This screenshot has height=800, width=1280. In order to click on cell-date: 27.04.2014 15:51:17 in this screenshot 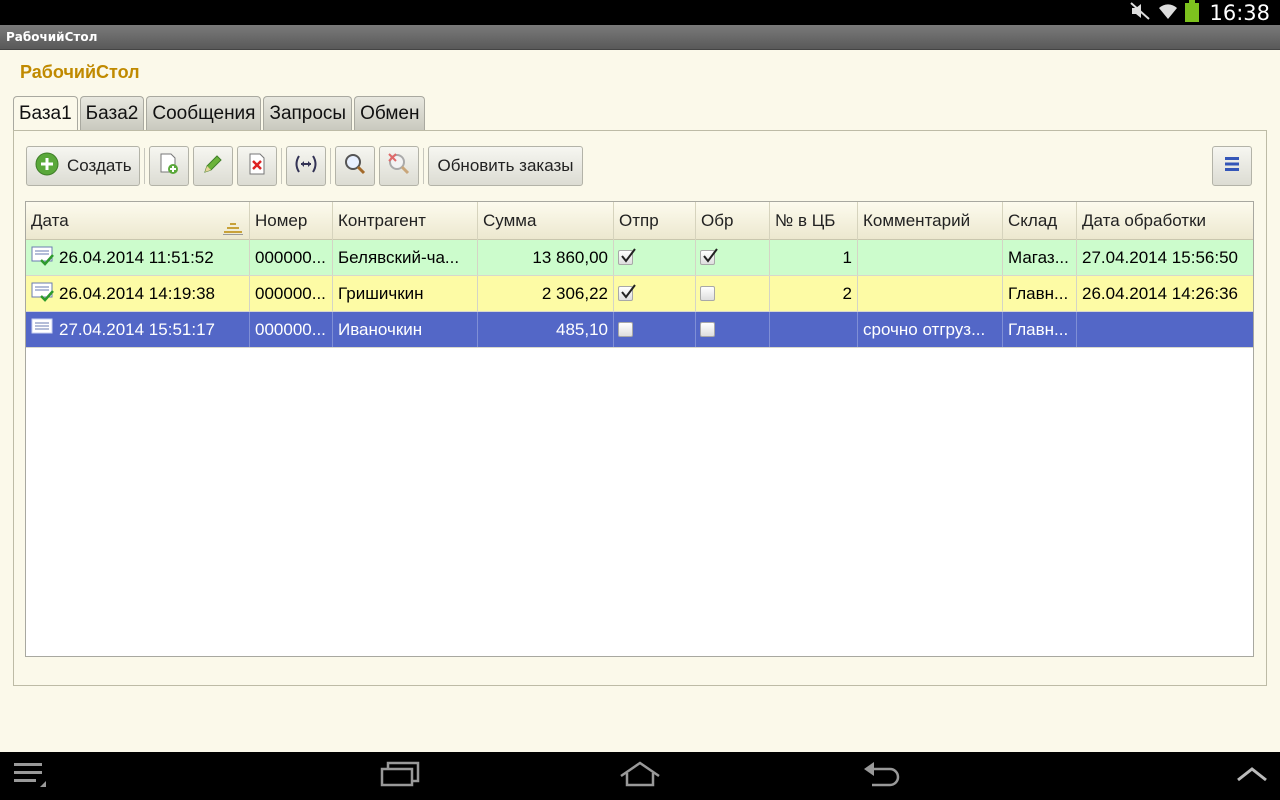, I will do `click(138, 329)`.